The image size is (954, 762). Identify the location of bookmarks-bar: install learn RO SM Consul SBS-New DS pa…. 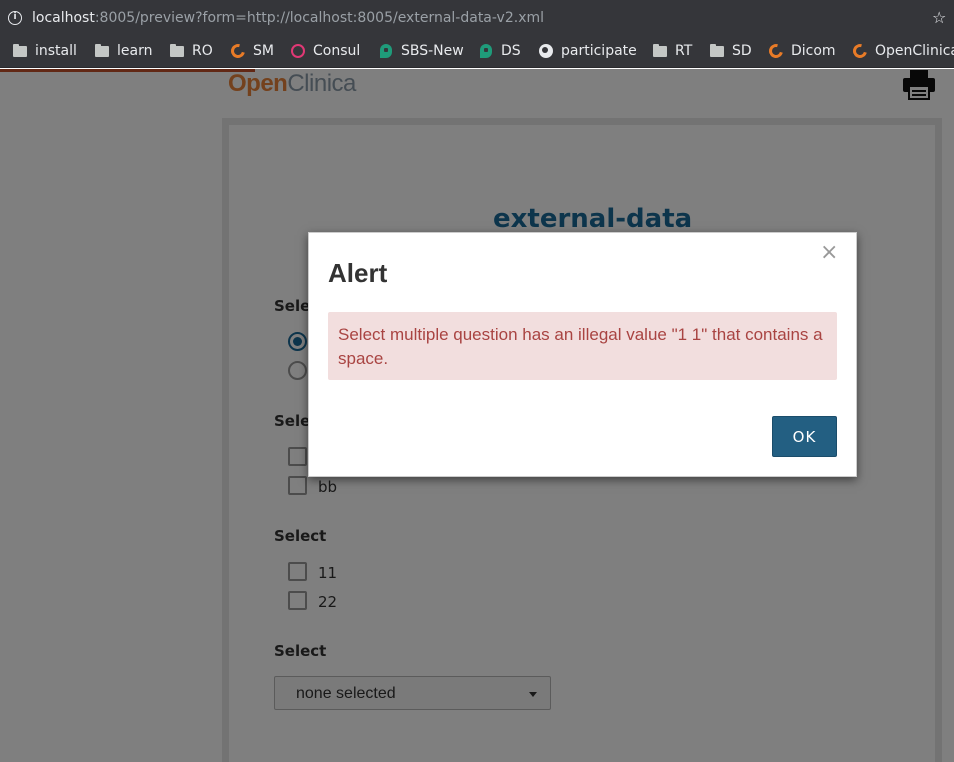
(477, 52).